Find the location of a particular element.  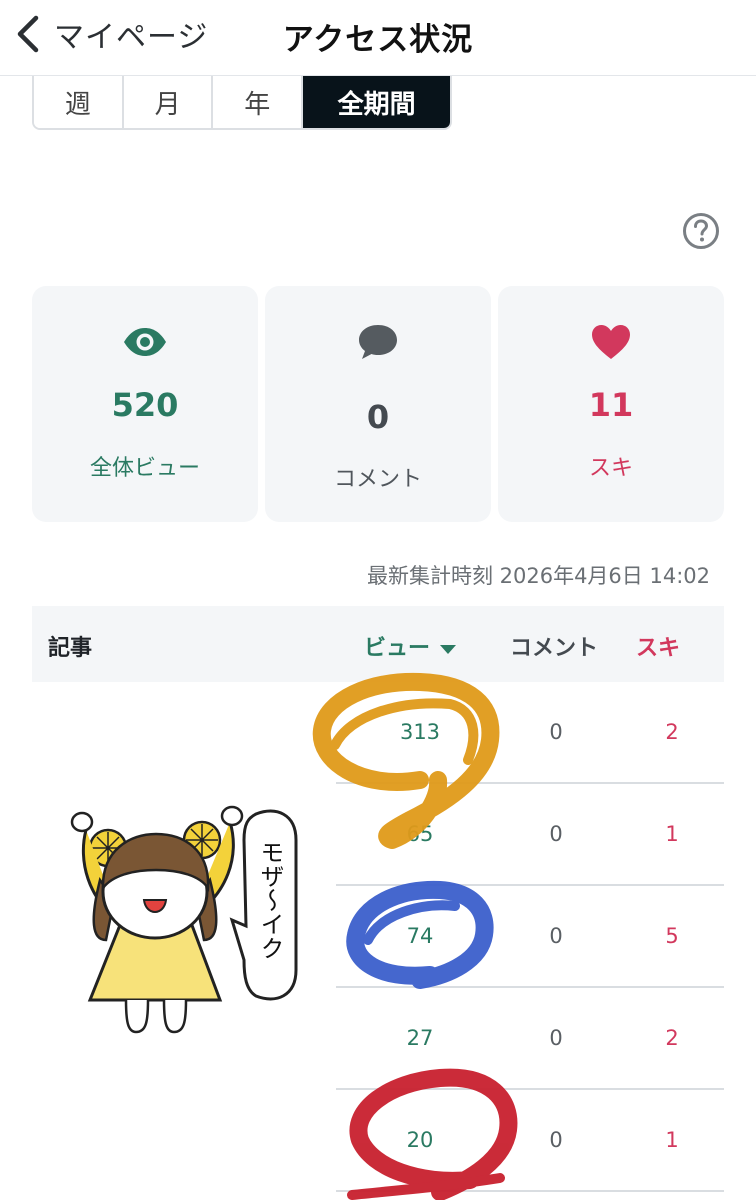

views-card: 520 全体ビュー is located at coordinates (145, 404).